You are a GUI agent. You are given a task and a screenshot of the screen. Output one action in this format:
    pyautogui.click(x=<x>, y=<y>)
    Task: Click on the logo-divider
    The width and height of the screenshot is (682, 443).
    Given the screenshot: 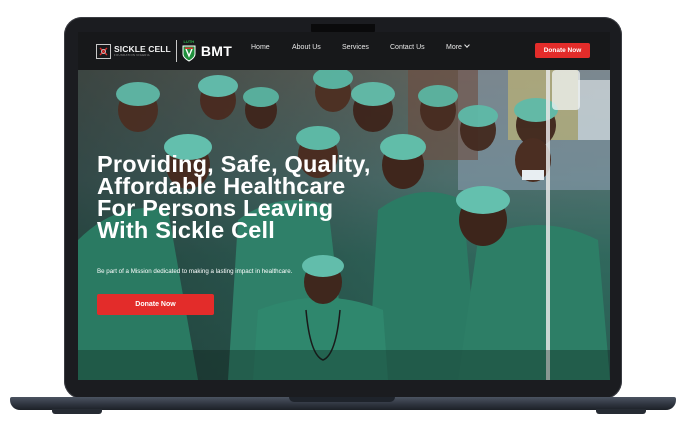 What is the action you would take?
    pyautogui.click(x=176, y=51)
    